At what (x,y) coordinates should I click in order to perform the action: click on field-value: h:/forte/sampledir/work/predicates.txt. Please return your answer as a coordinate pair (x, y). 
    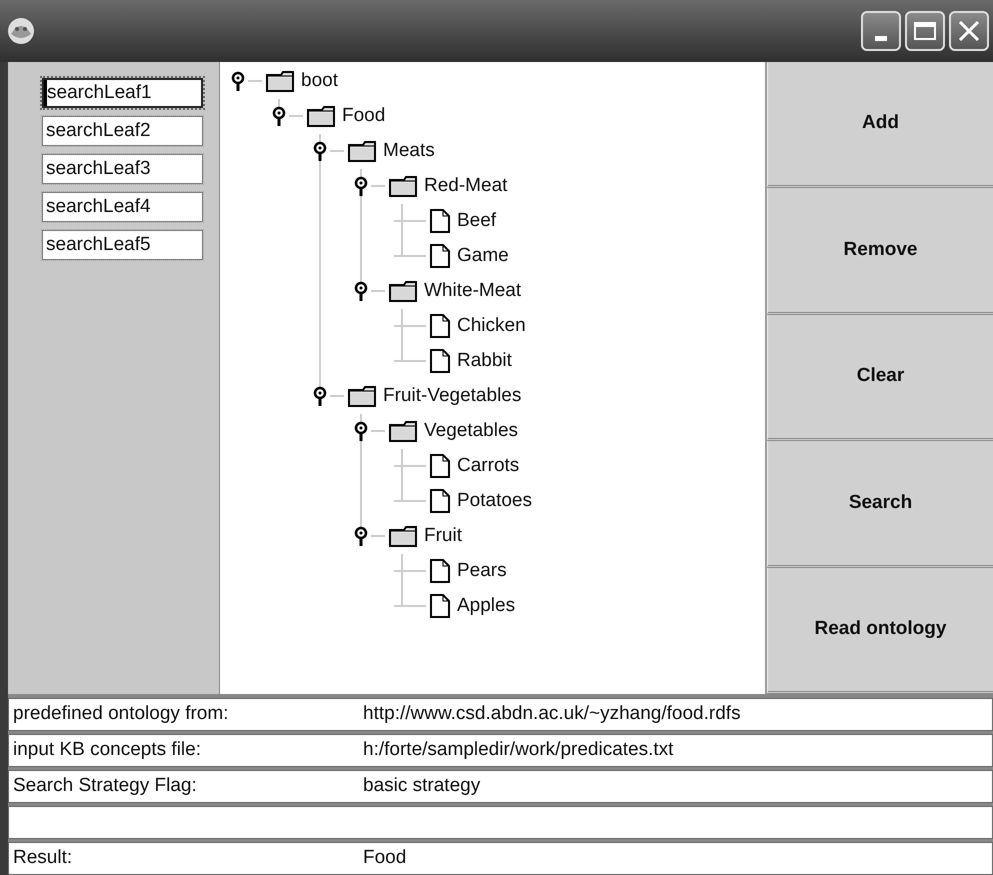
    Looking at the image, I should click on (518, 750).